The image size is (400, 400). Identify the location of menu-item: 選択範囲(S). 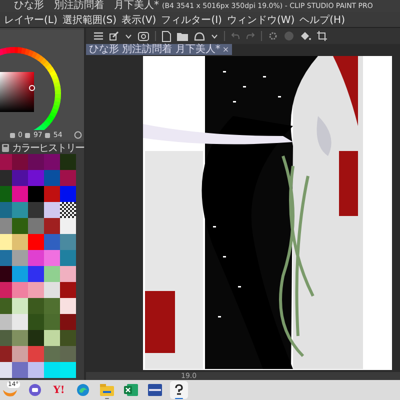
(89, 19).